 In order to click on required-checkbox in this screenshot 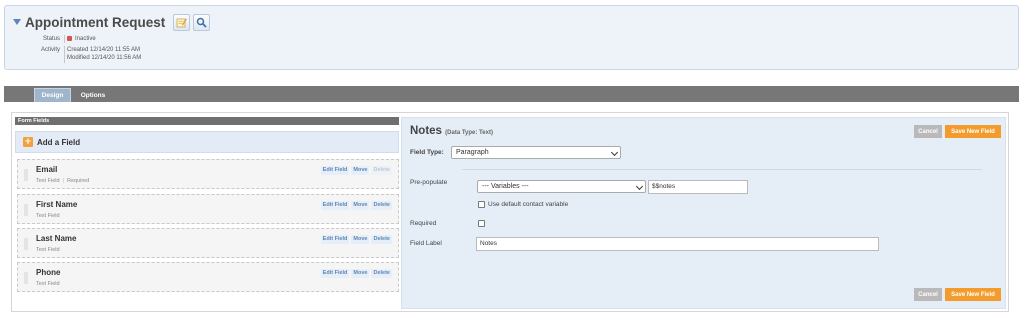, I will do `click(481, 223)`.